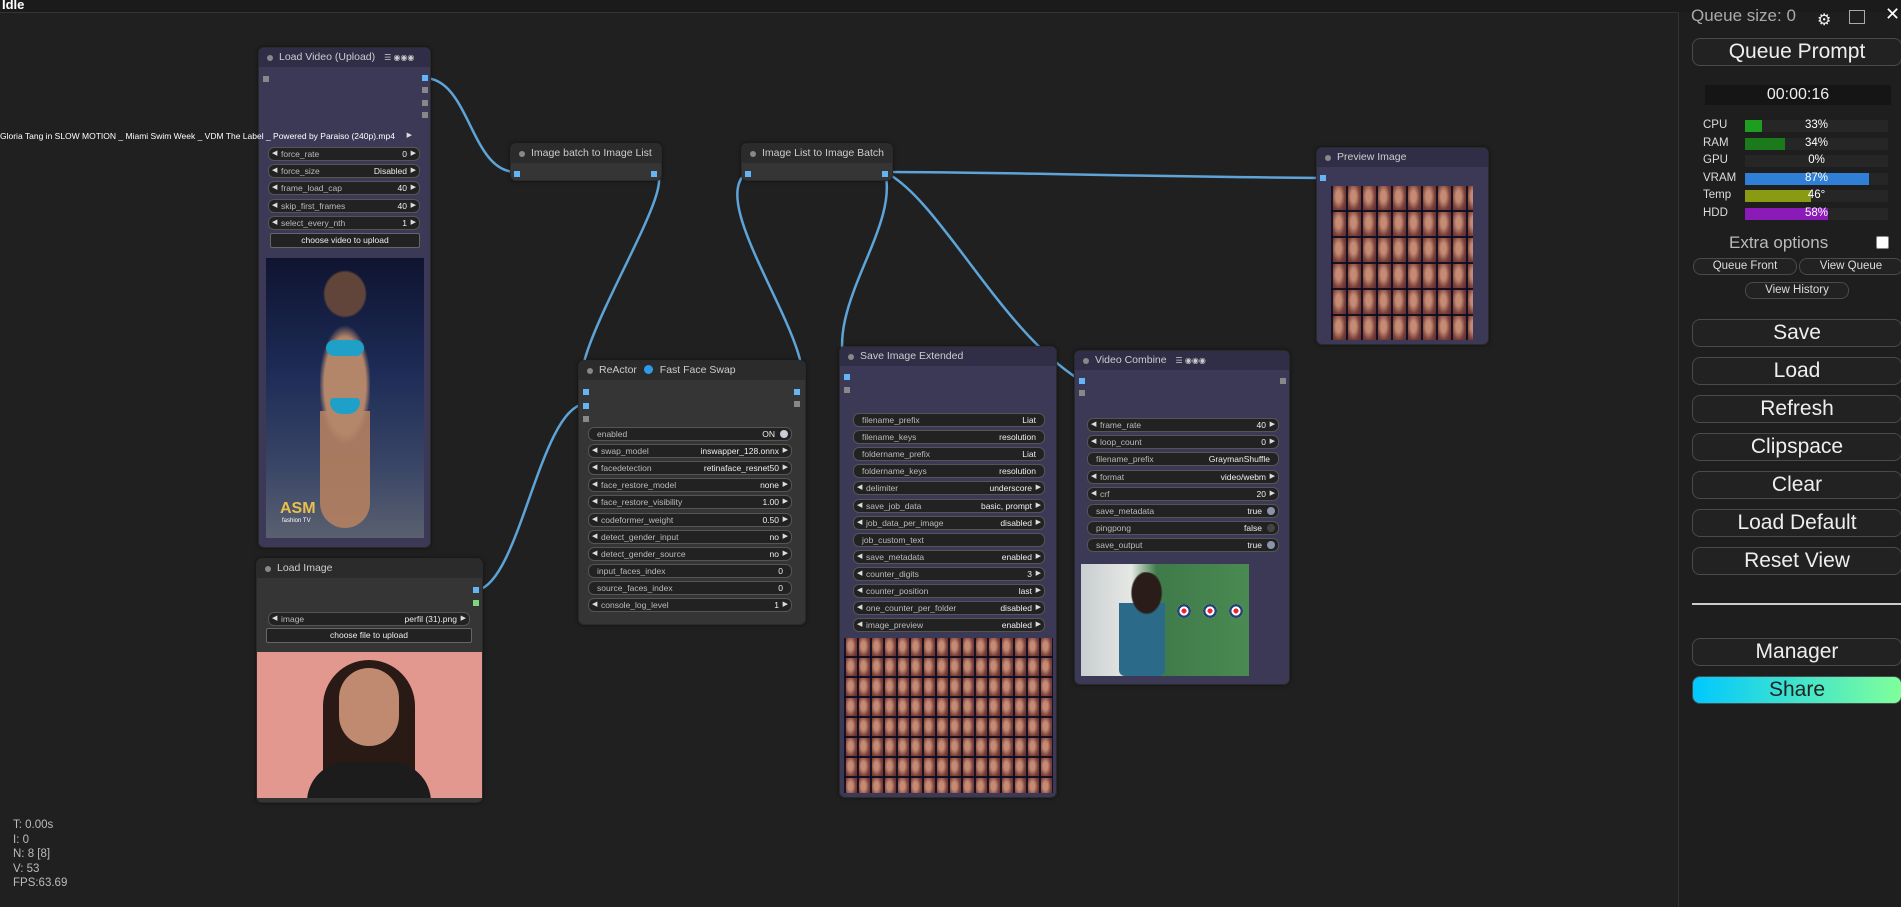  Describe the element at coordinates (1402, 263) in the screenshot. I see `preview-image-grid` at that location.